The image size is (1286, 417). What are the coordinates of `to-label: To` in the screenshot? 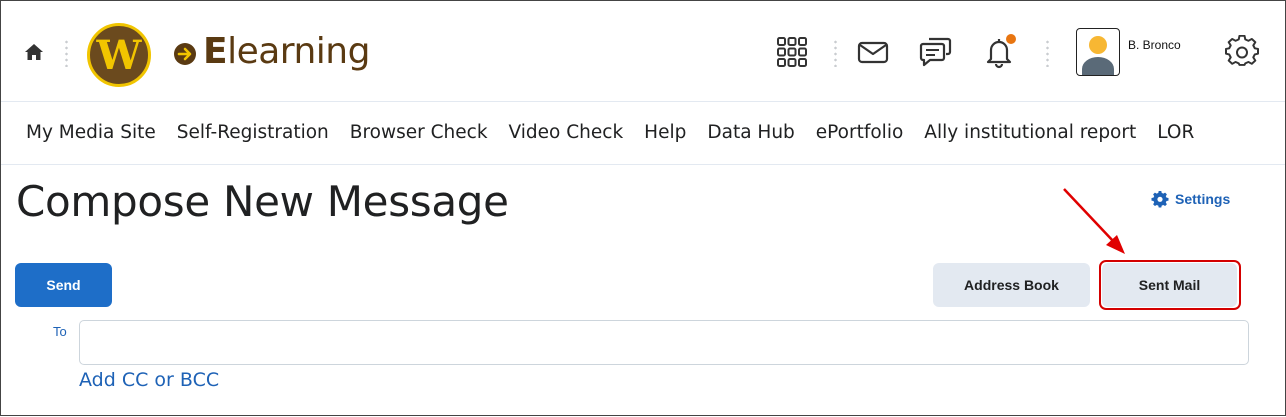 It's located at (60, 331).